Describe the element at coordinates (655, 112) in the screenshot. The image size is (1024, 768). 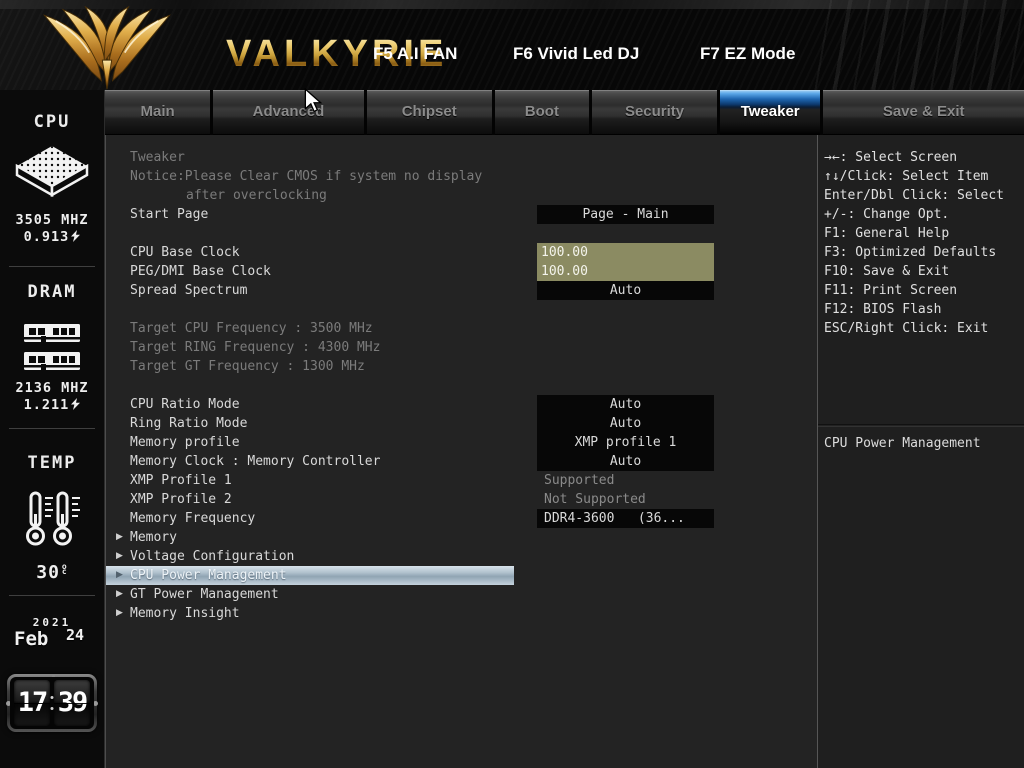
I see `tab-security: Security` at that location.